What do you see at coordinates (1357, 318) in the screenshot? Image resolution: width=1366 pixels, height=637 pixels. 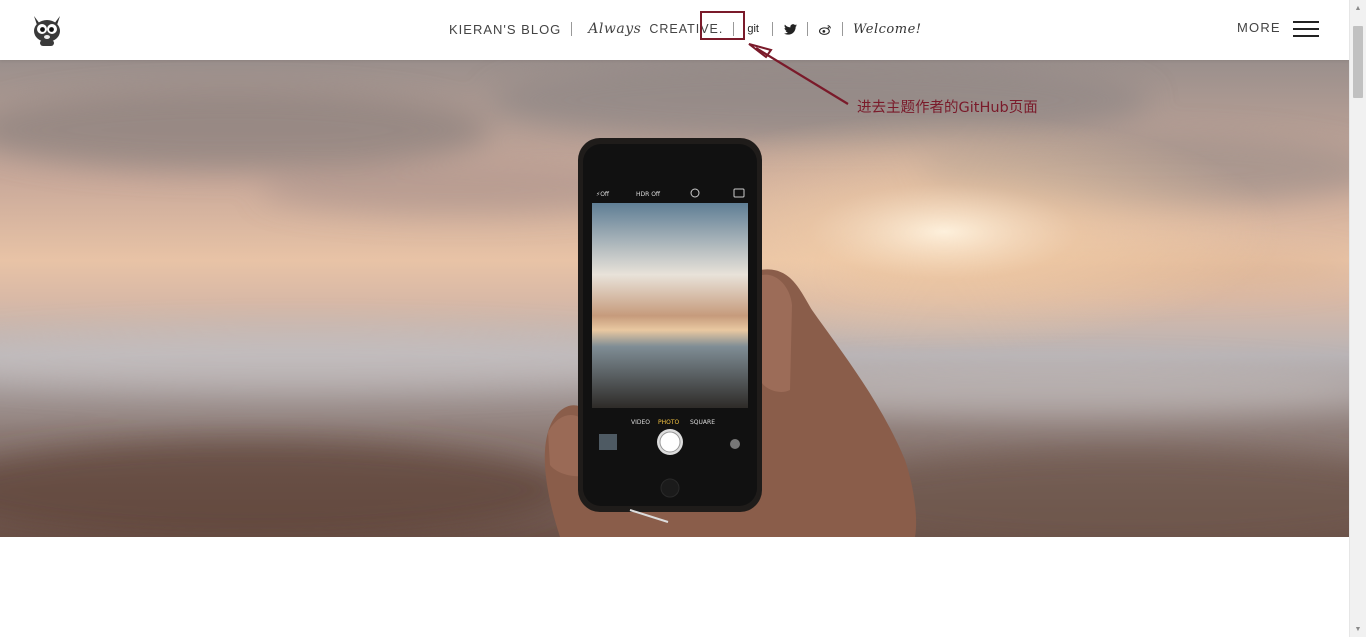 I see `page-scrollbar: ▲ ▼` at bounding box center [1357, 318].